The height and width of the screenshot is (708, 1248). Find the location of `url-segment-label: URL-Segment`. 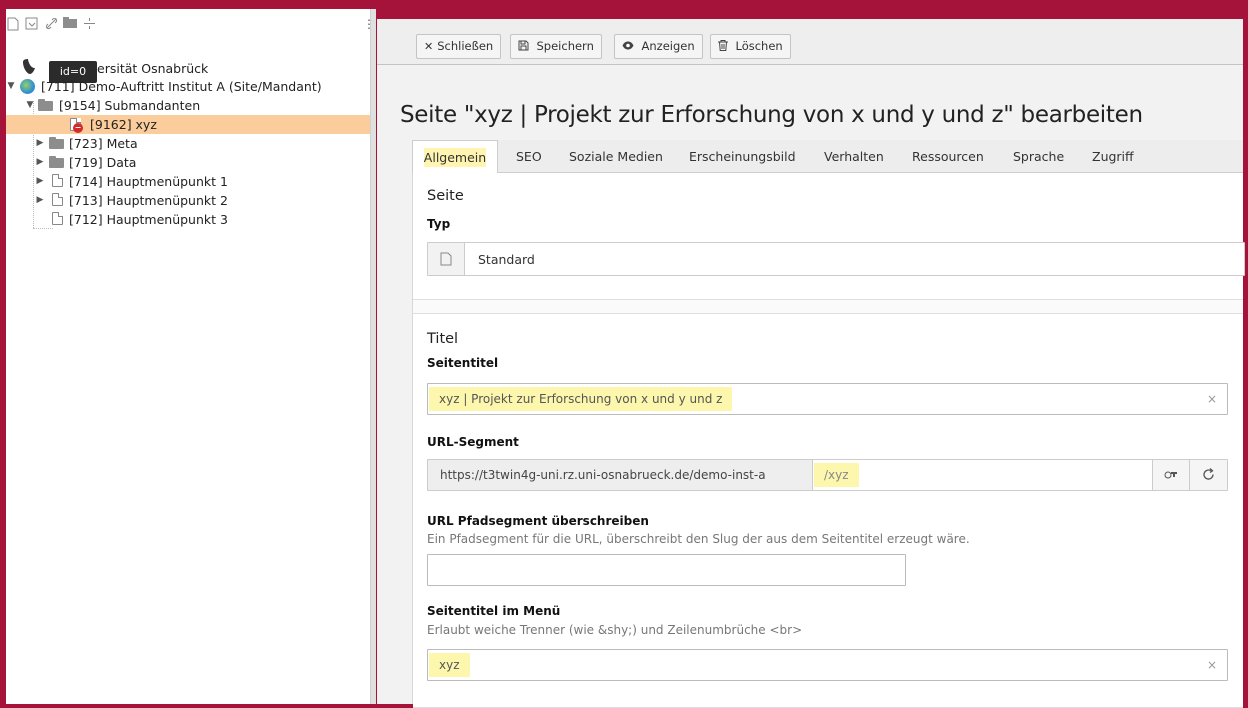

url-segment-label: URL-Segment is located at coordinates (473, 442).